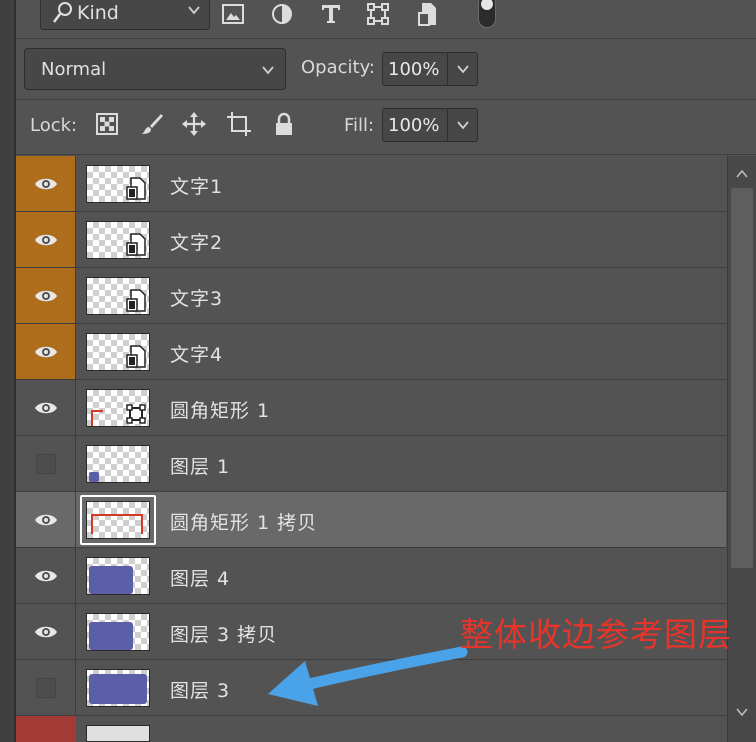 The height and width of the screenshot is (742, 756). Describe the element at coordinates (428, 14) in the screenshot. I see `smart-object-filter-icon` at that location.